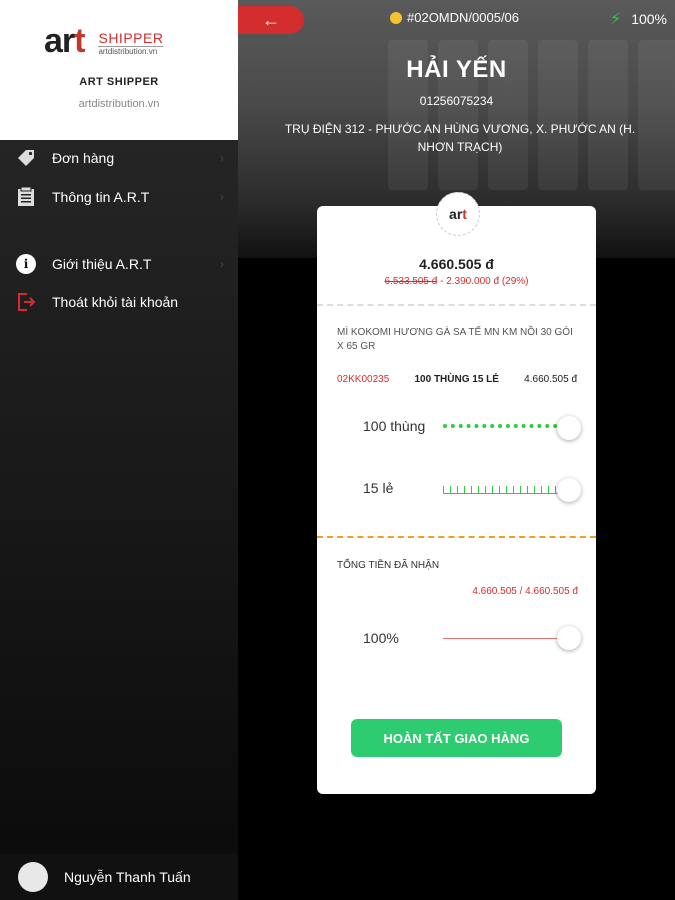  I want to click on order-code: #02OMDN/0005/06, so click(454, 17).